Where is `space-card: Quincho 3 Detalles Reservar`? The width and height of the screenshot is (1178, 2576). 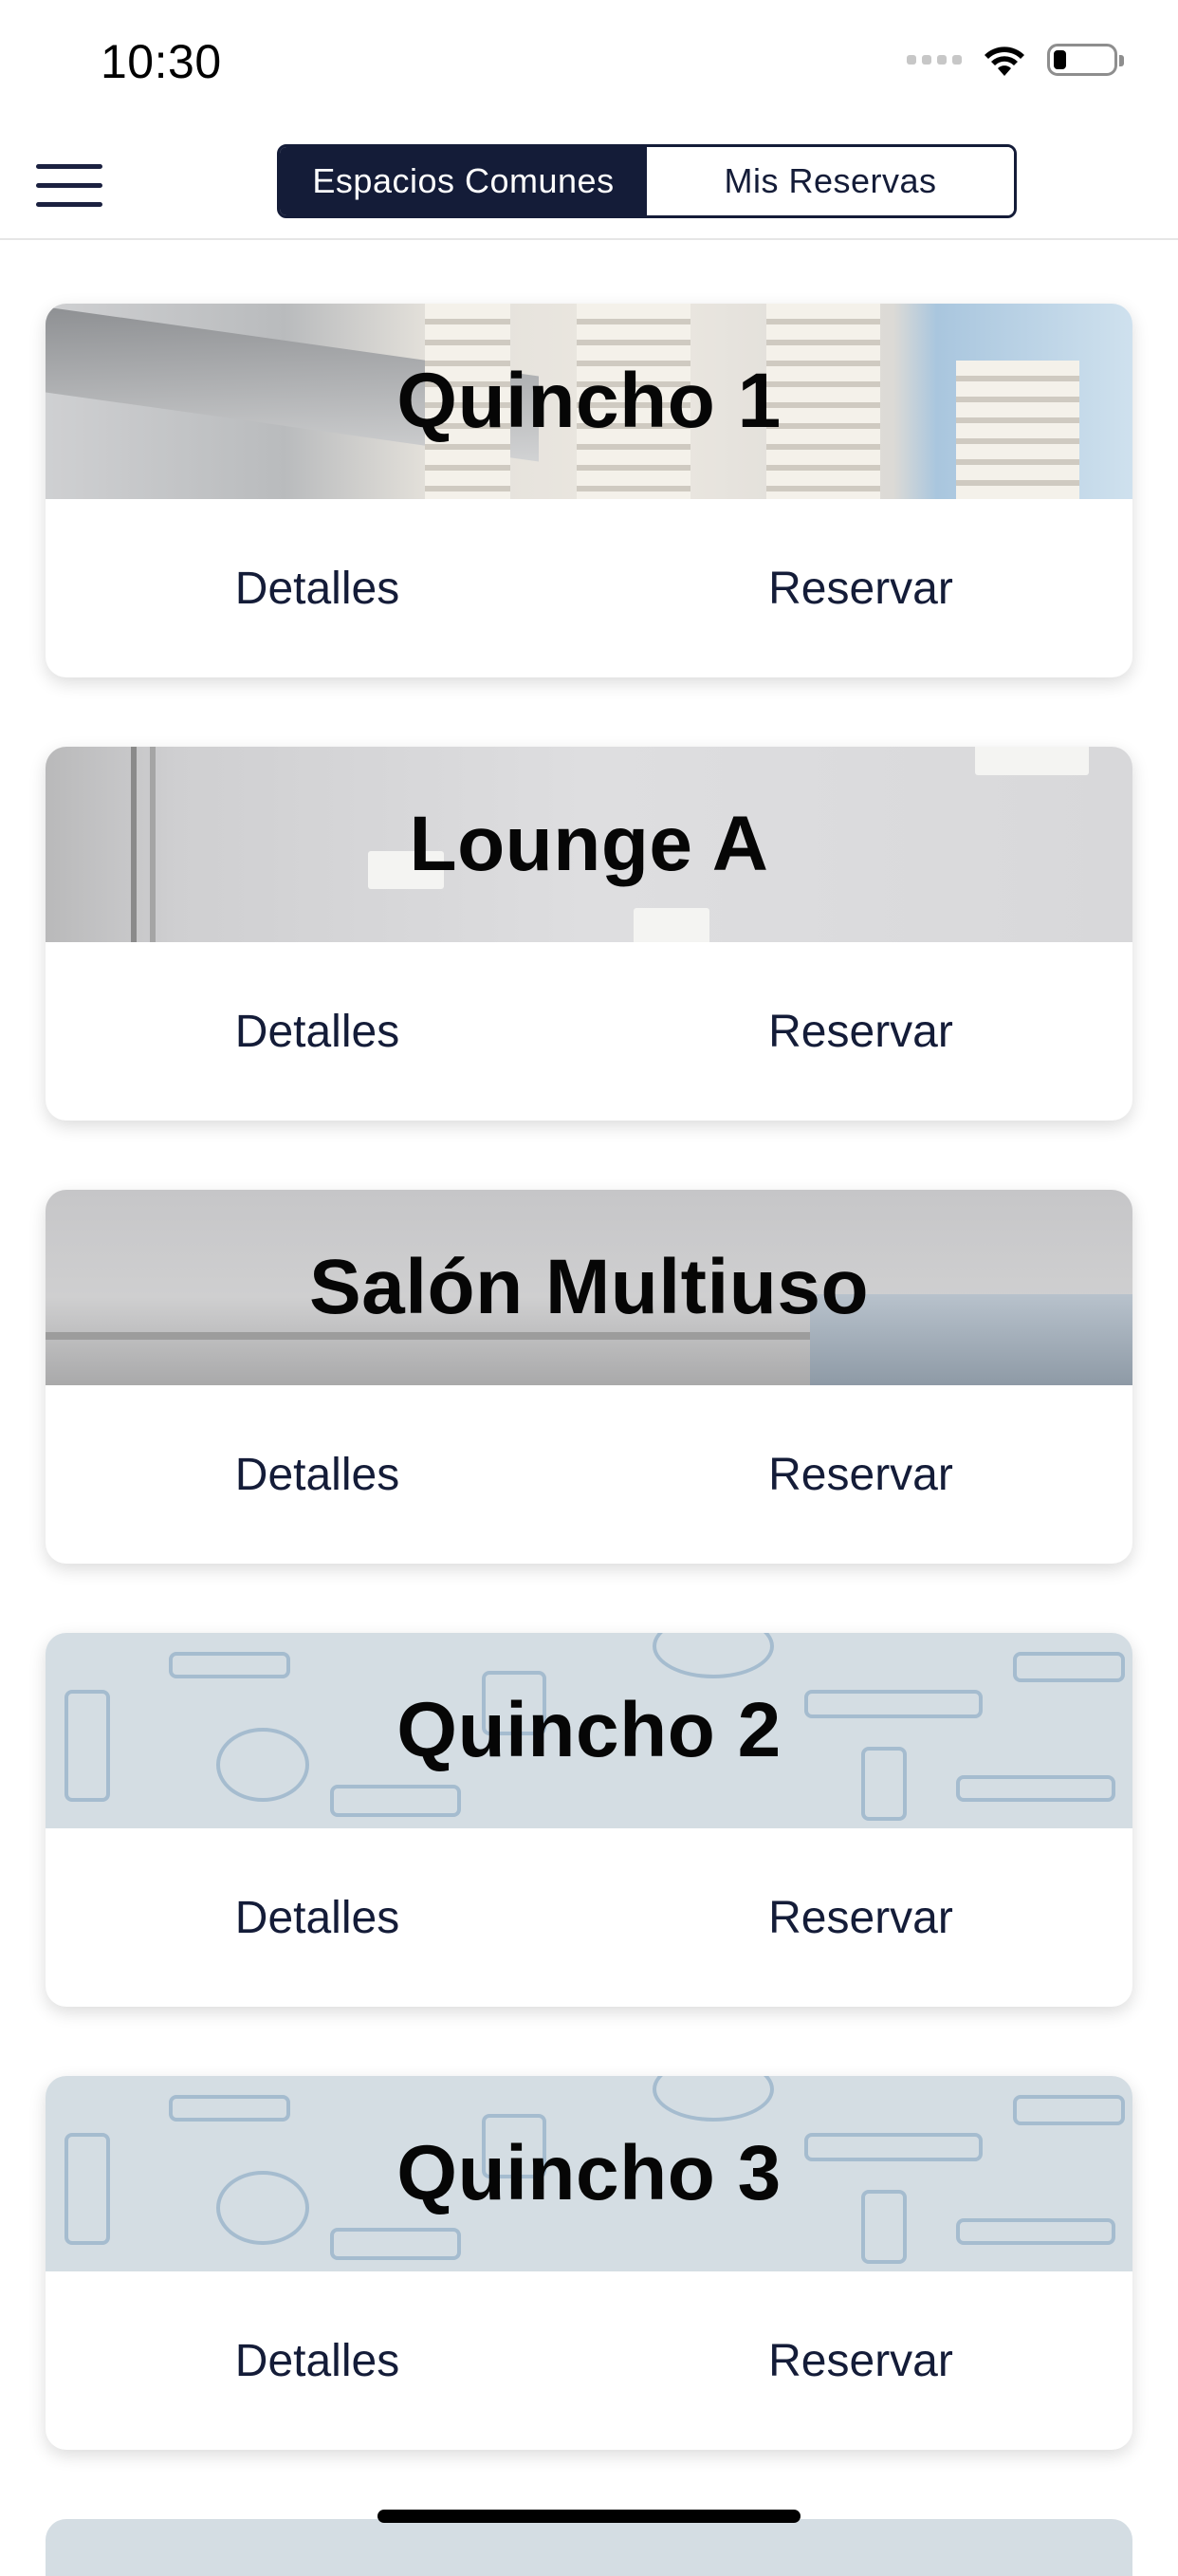 space-card: Quincho 3 Detalles Reservar is located at coordinates (589, 2263).